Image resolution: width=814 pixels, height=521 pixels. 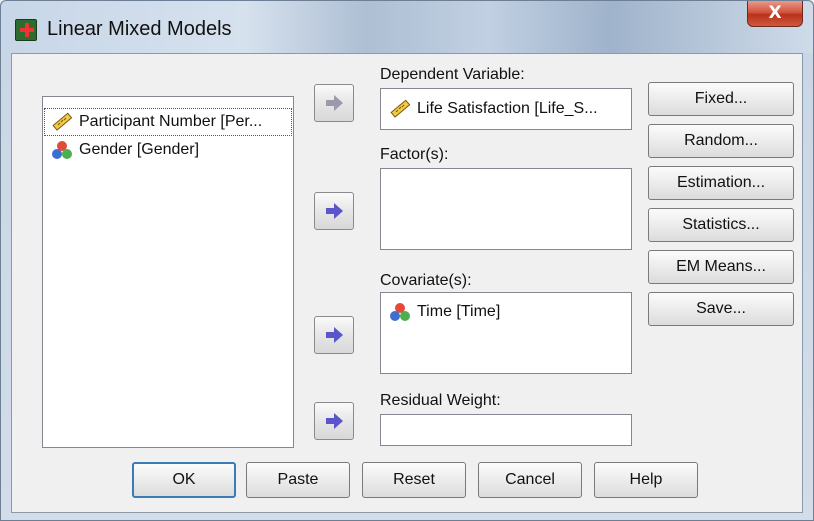 I want to click on reset-button: Reset, so click(x=414, y=480).